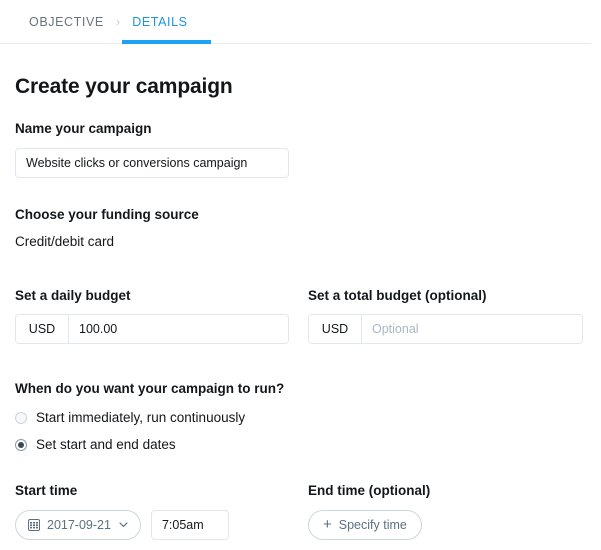 The image size is (601, 550). I want to click on start-time-input, so click(189, 524).